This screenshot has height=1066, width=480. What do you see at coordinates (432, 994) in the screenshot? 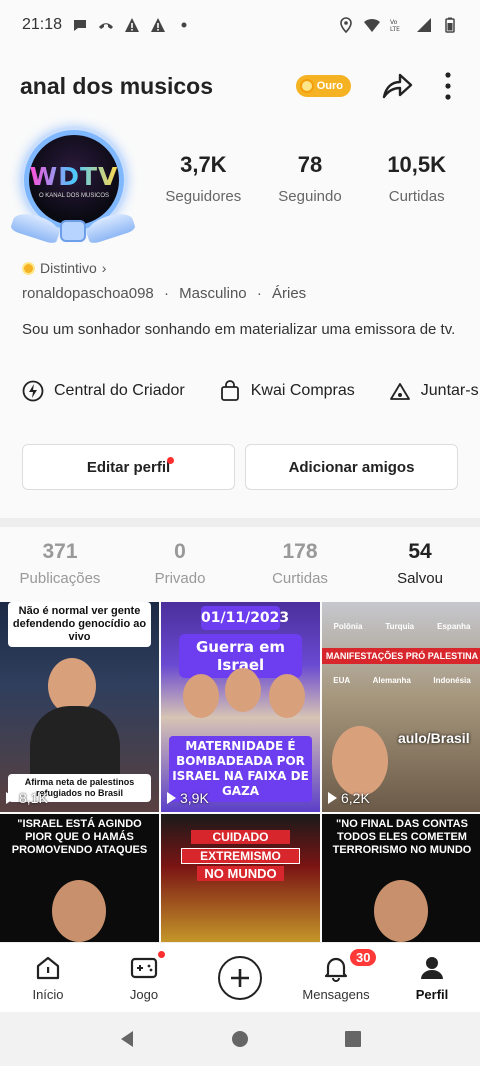
I see `nav-label: Perfil` at bounding box center [432, 994].